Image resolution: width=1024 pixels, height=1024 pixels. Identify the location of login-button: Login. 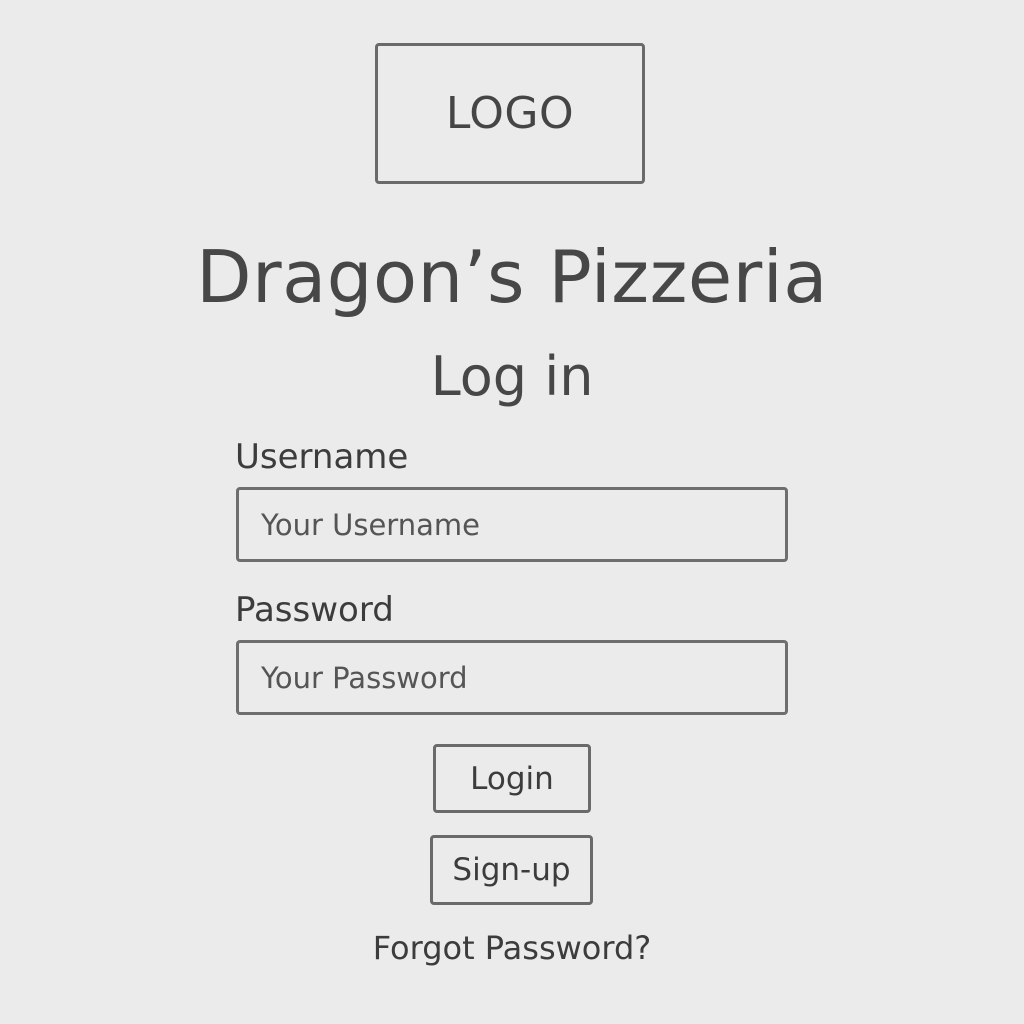
(512, 778).